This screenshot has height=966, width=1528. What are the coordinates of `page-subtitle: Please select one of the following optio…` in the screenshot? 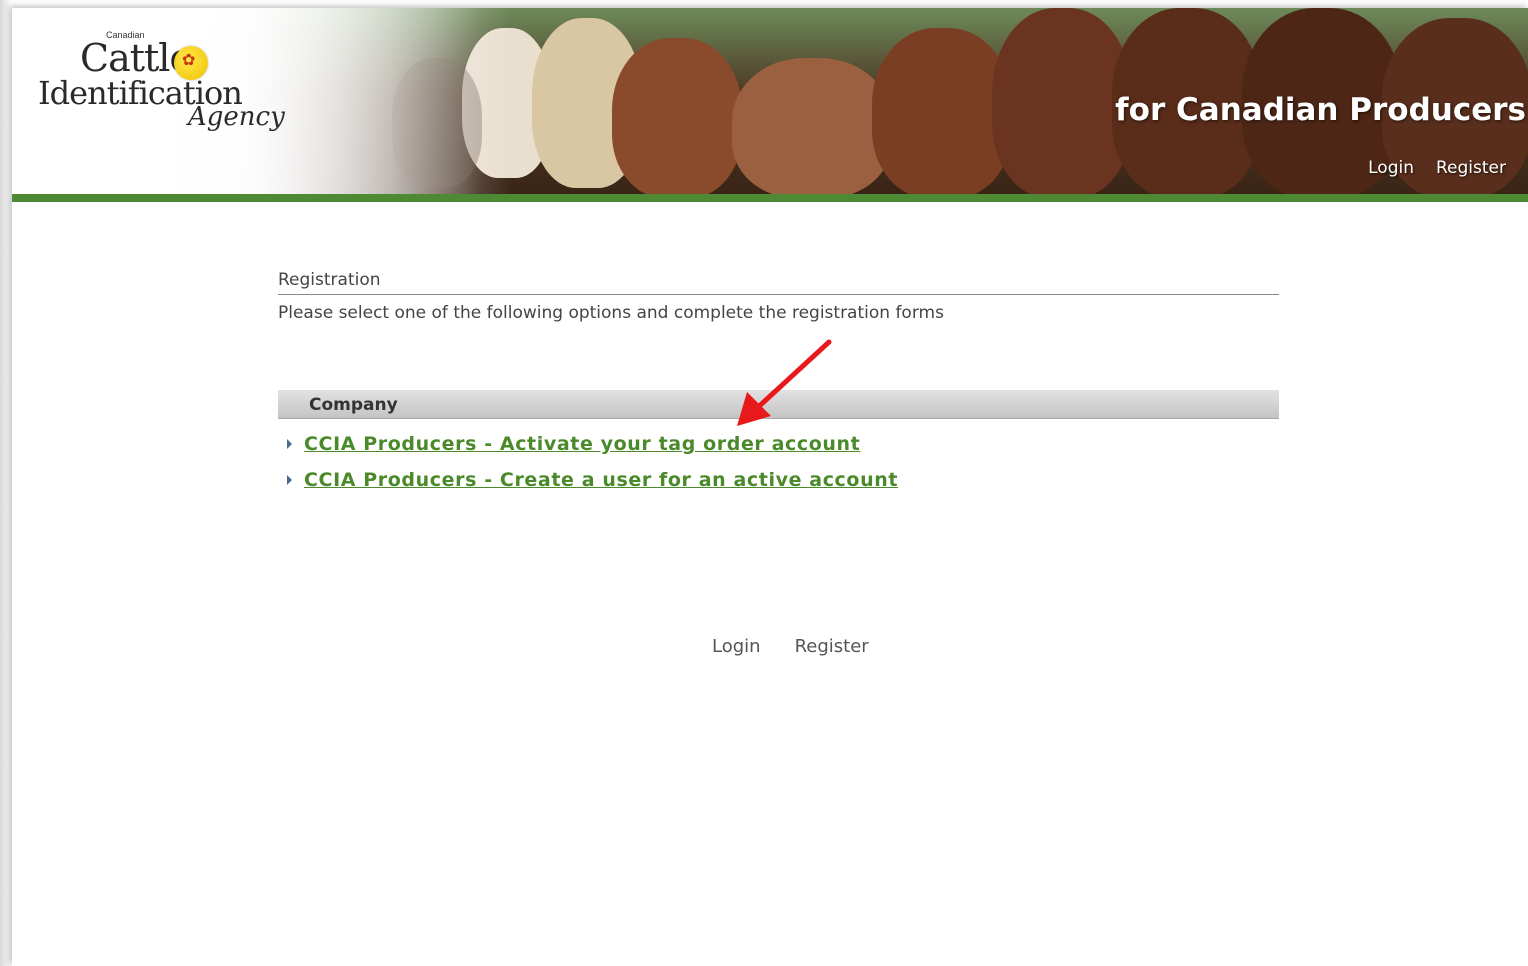 It's located at (611, 313).